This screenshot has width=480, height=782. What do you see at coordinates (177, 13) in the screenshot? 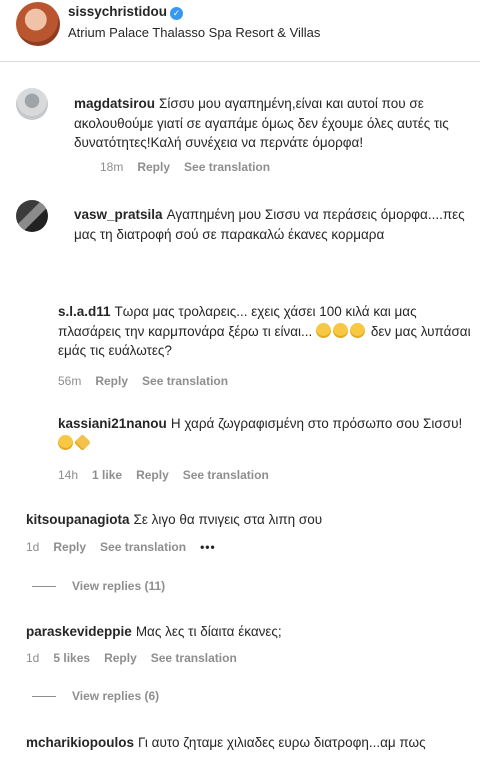
I see `verified-badge-icon: ✓` at bounding box center [177, 13].